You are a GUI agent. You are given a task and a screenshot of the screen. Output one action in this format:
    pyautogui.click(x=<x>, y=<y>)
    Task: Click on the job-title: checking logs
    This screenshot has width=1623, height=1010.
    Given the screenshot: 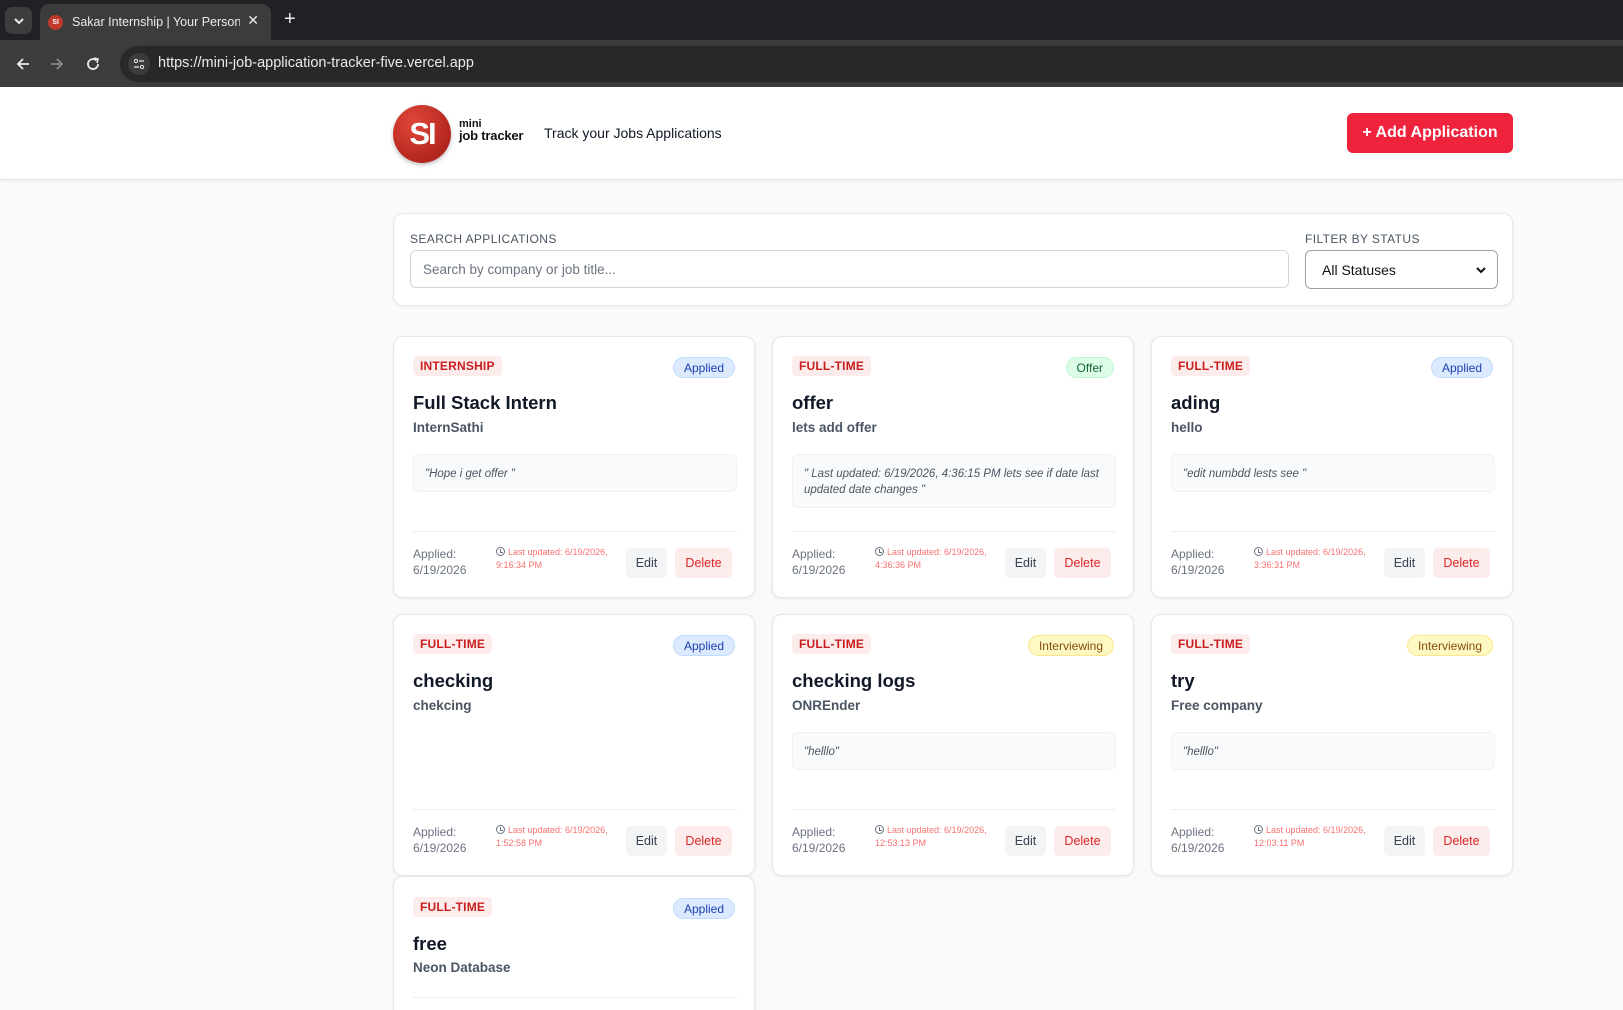 What is the action you would take?
    pyautogui.click(x=854, y=680)
    